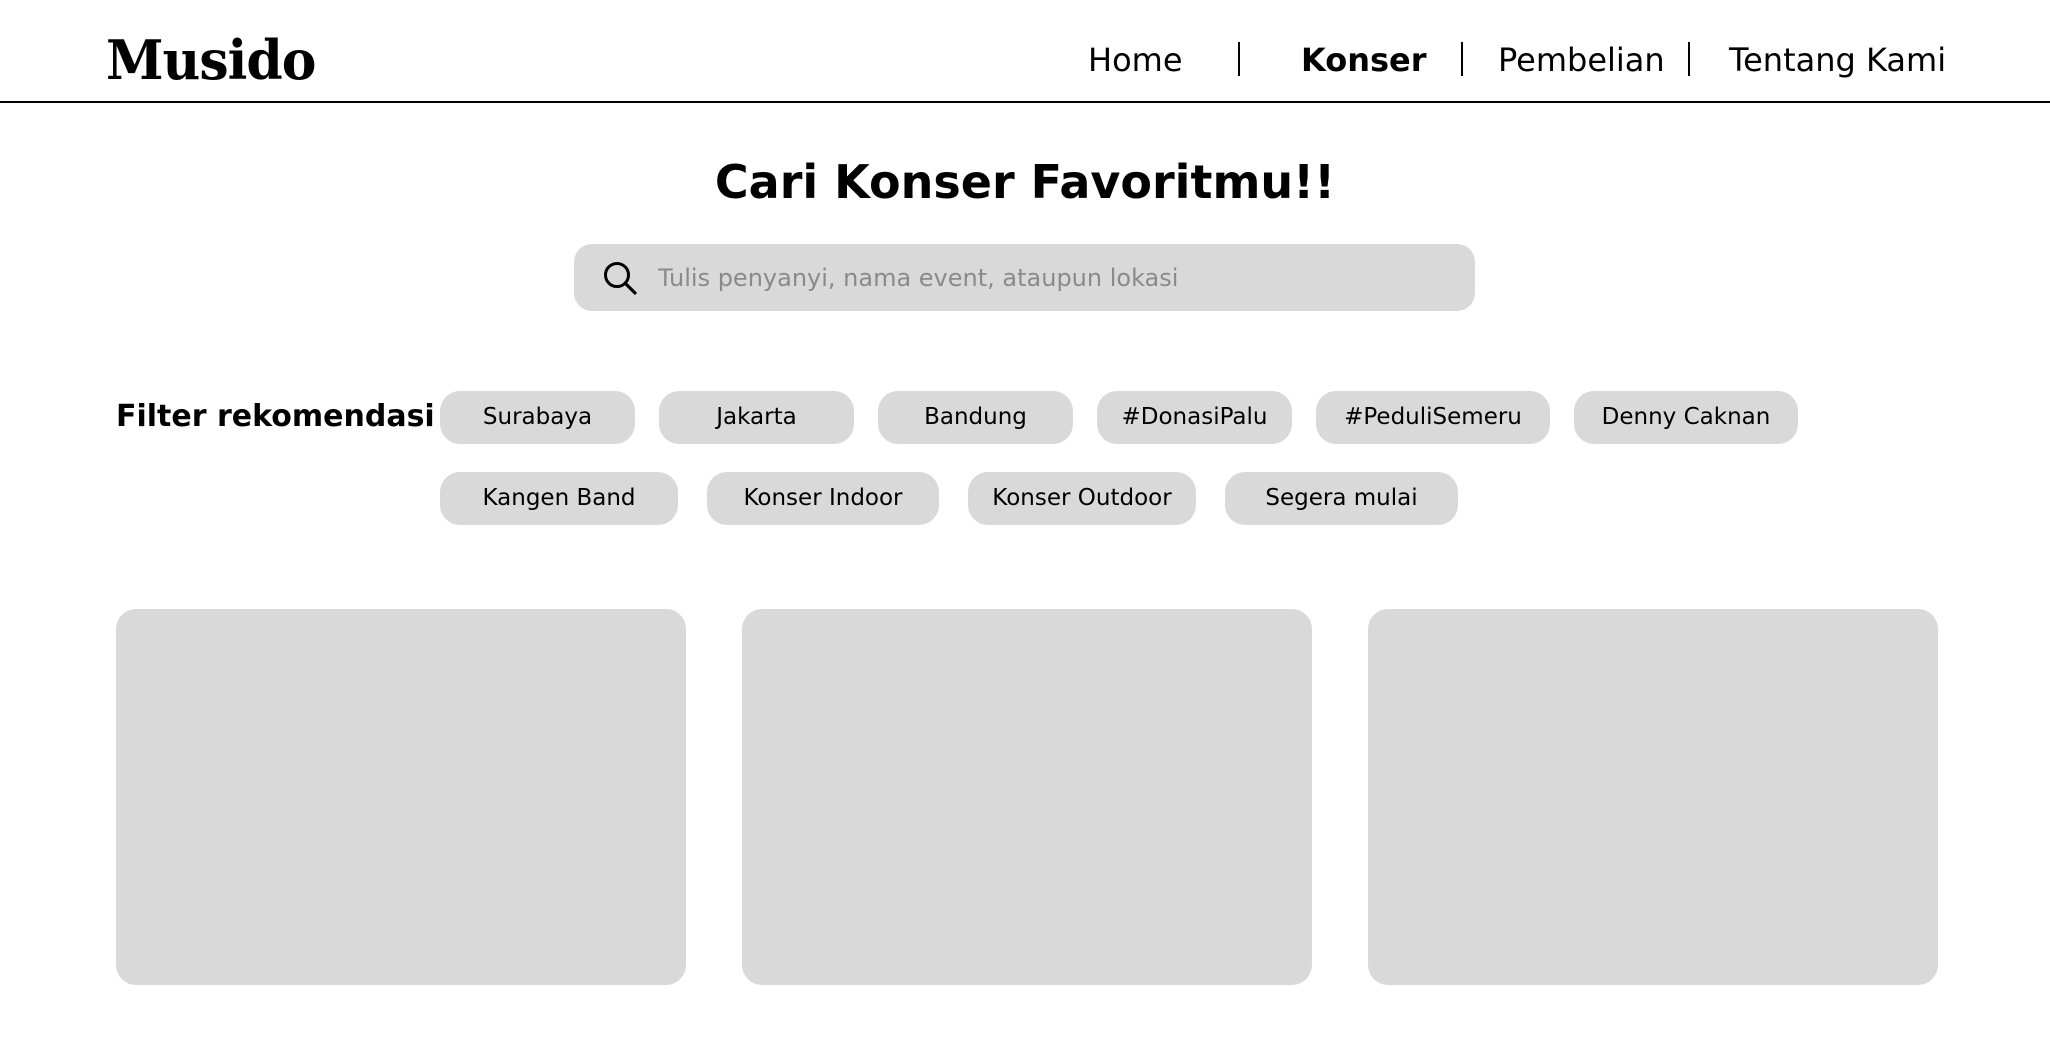  Describe the element at coordinates (1194, 417) in the screenshot. I see `filter-chip-donasipalu: #DonasiPalu` at that location.